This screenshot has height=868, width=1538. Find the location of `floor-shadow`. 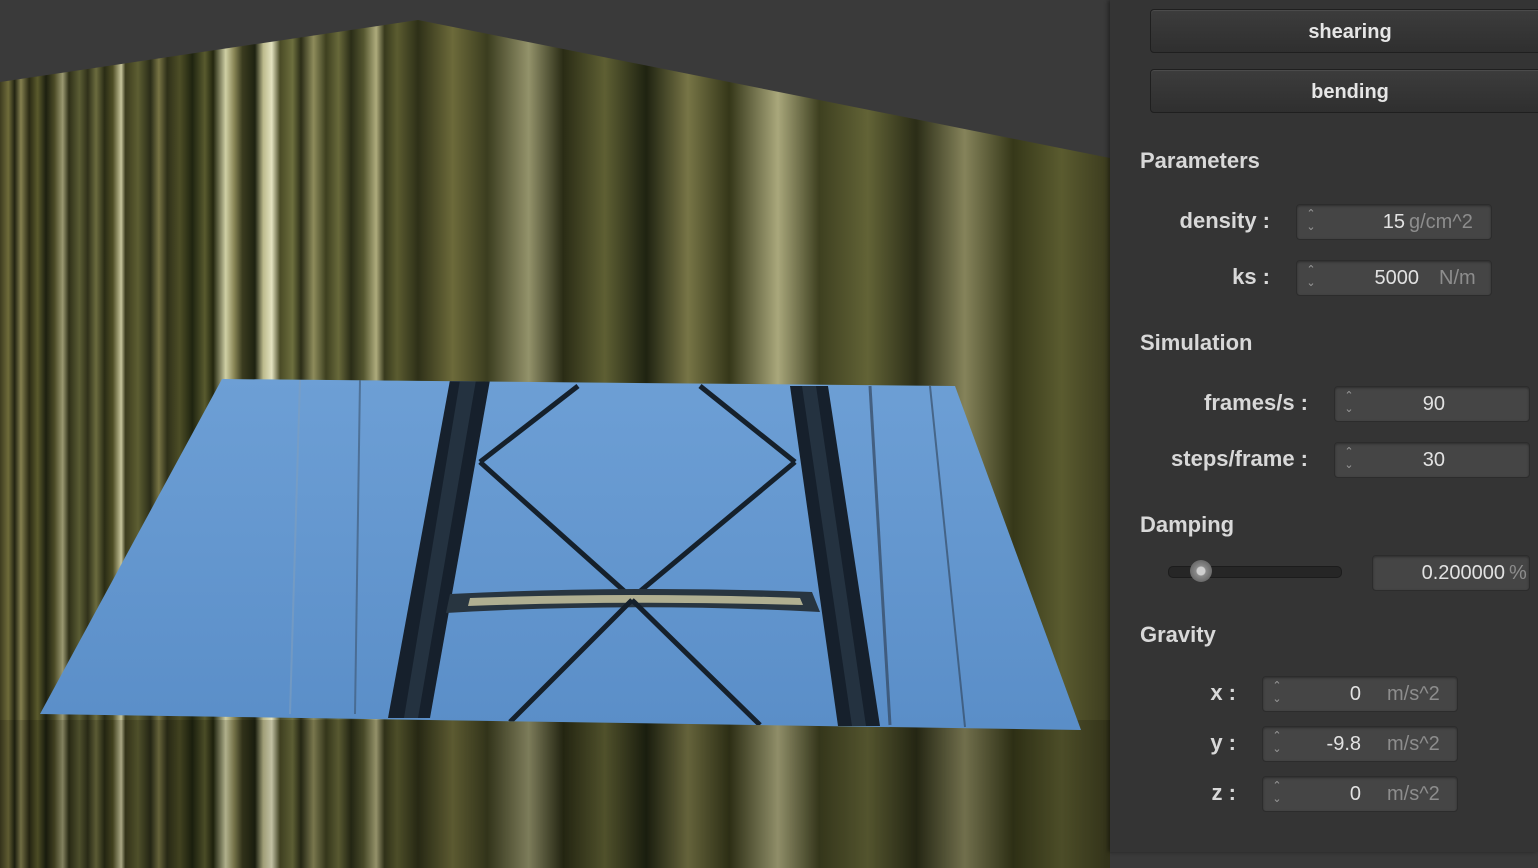

floor-shadow is located at coordinates (555, 794).